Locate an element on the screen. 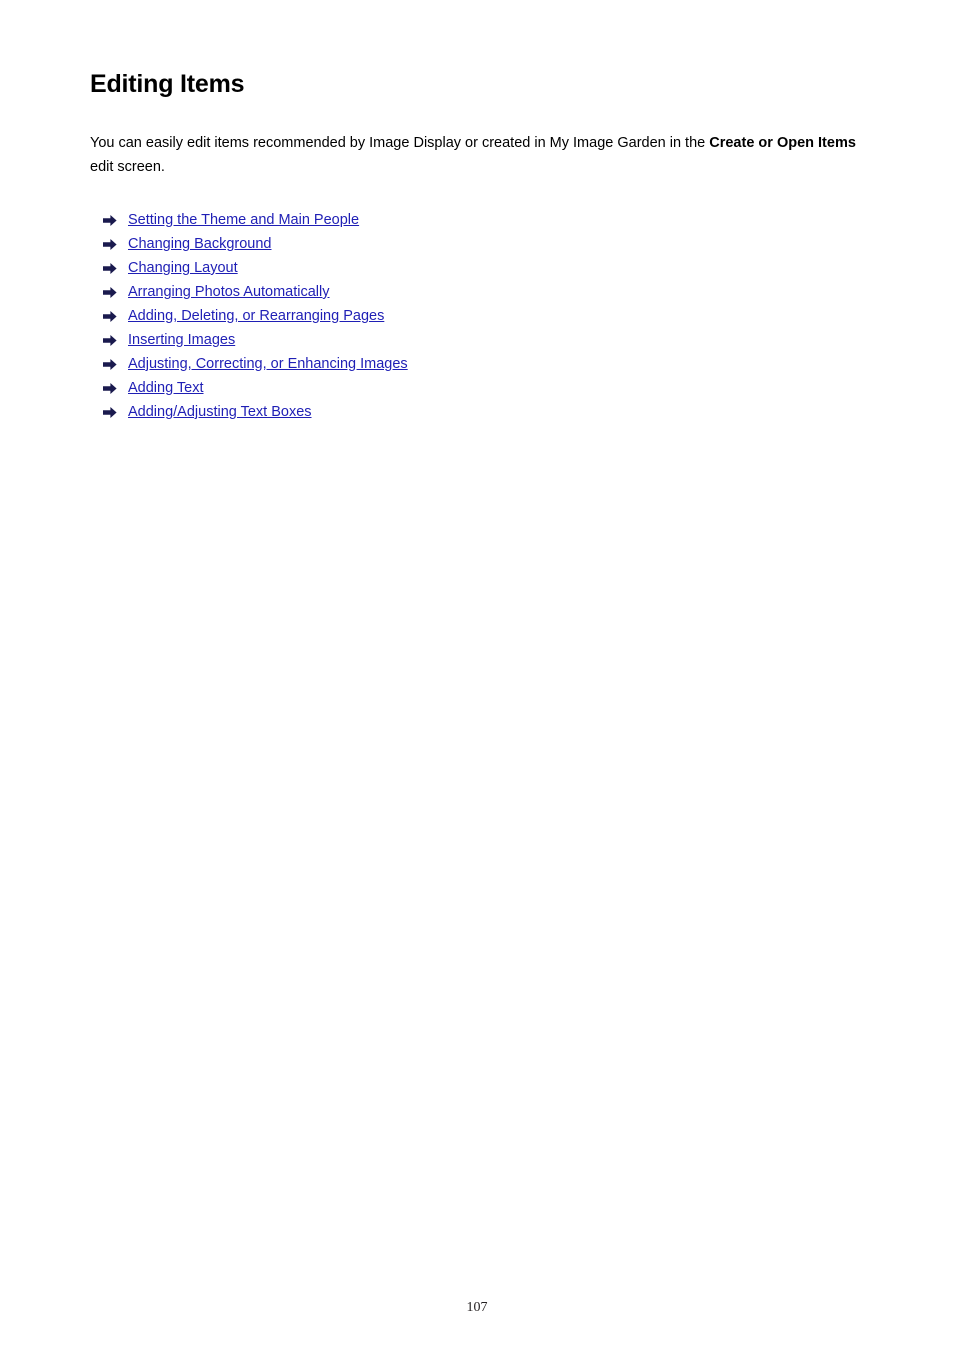 The image size is (954, 1350). topic-link: Setting the Theme and Main People is located at coordinates (243, 220).